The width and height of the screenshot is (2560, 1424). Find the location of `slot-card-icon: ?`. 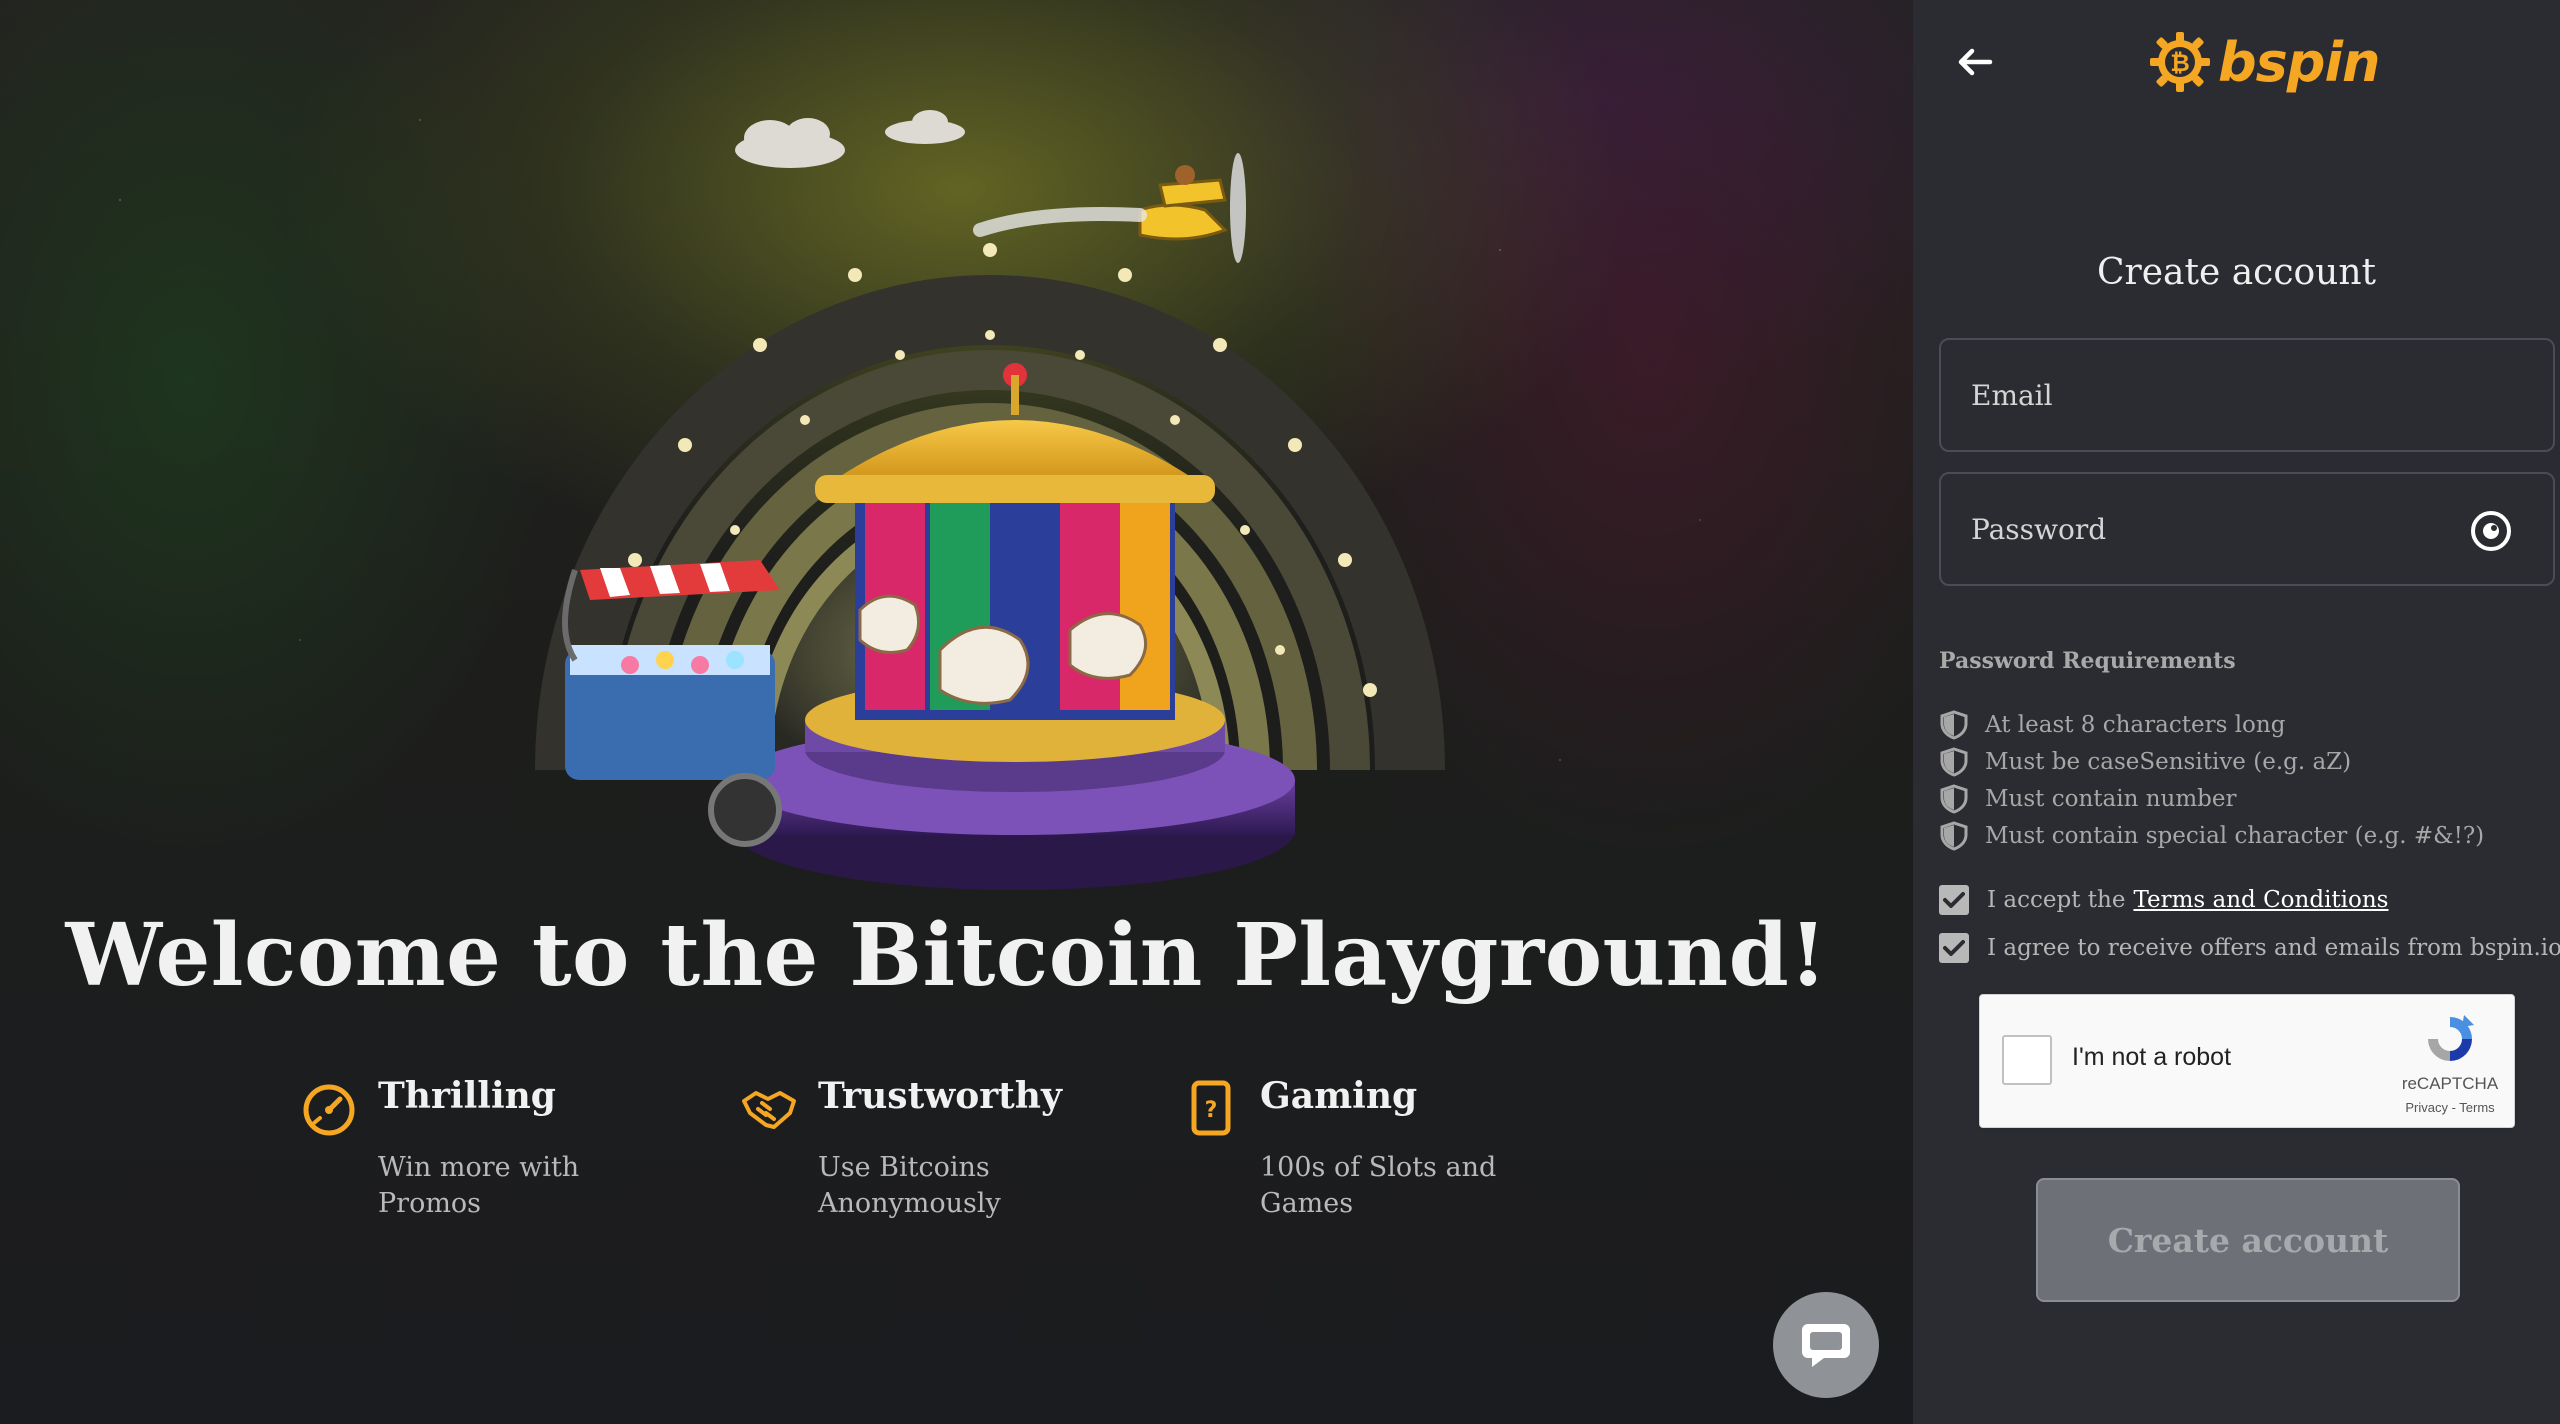

slot-card-icon: ? is located at coordinates (1211, 1108).